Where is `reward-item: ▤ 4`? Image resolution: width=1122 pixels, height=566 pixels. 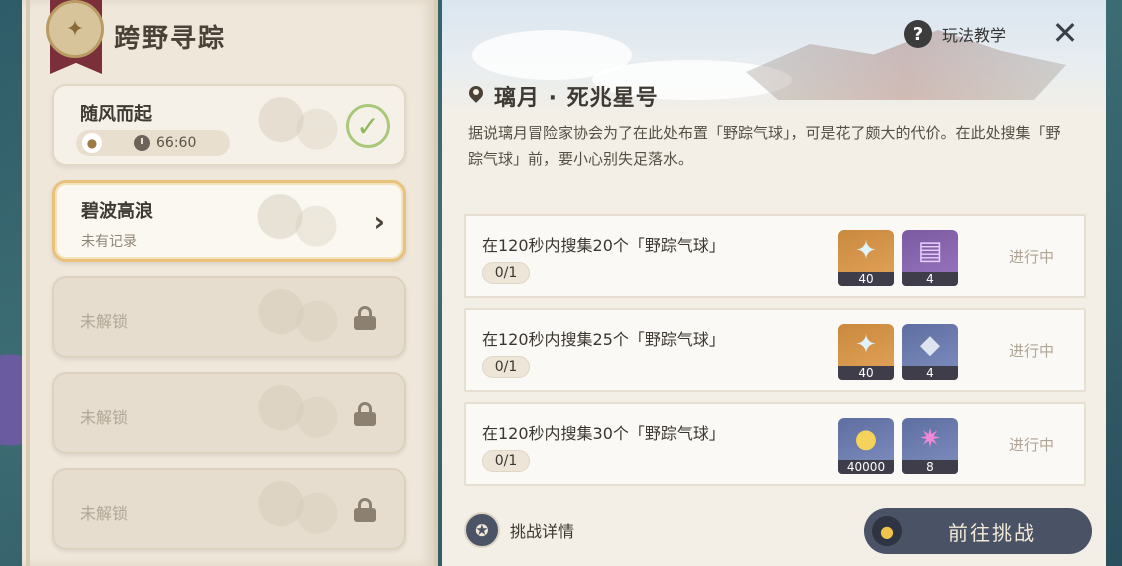 reward-item: ▤ 4 is located at coordinates (930, 258).